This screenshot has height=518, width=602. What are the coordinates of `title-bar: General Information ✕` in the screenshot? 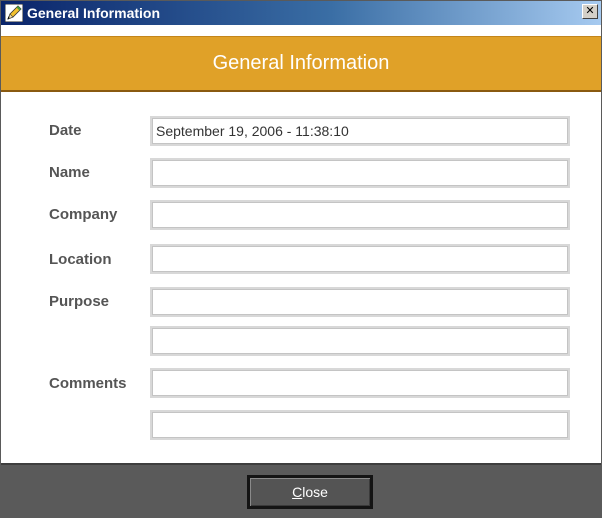 It's located at (301, 13).